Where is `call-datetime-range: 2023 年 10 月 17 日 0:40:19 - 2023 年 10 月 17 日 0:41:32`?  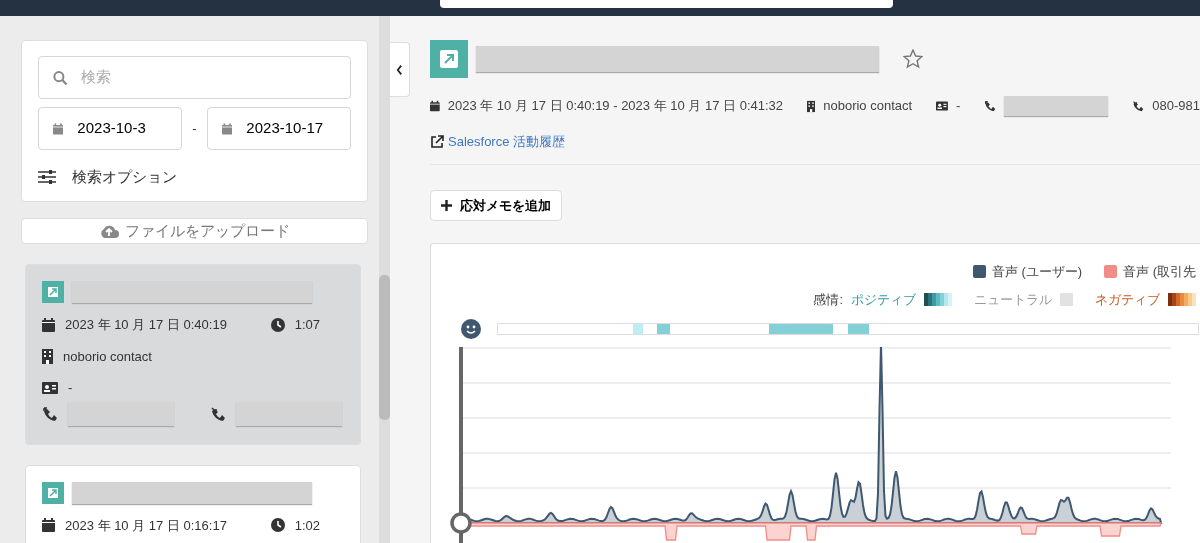 call-datetime-range: 2023 年 10 月 17 日 0:40:19 - 2023 年 10 月 17 日 0:41:32 is located at coordinates (615, 106).